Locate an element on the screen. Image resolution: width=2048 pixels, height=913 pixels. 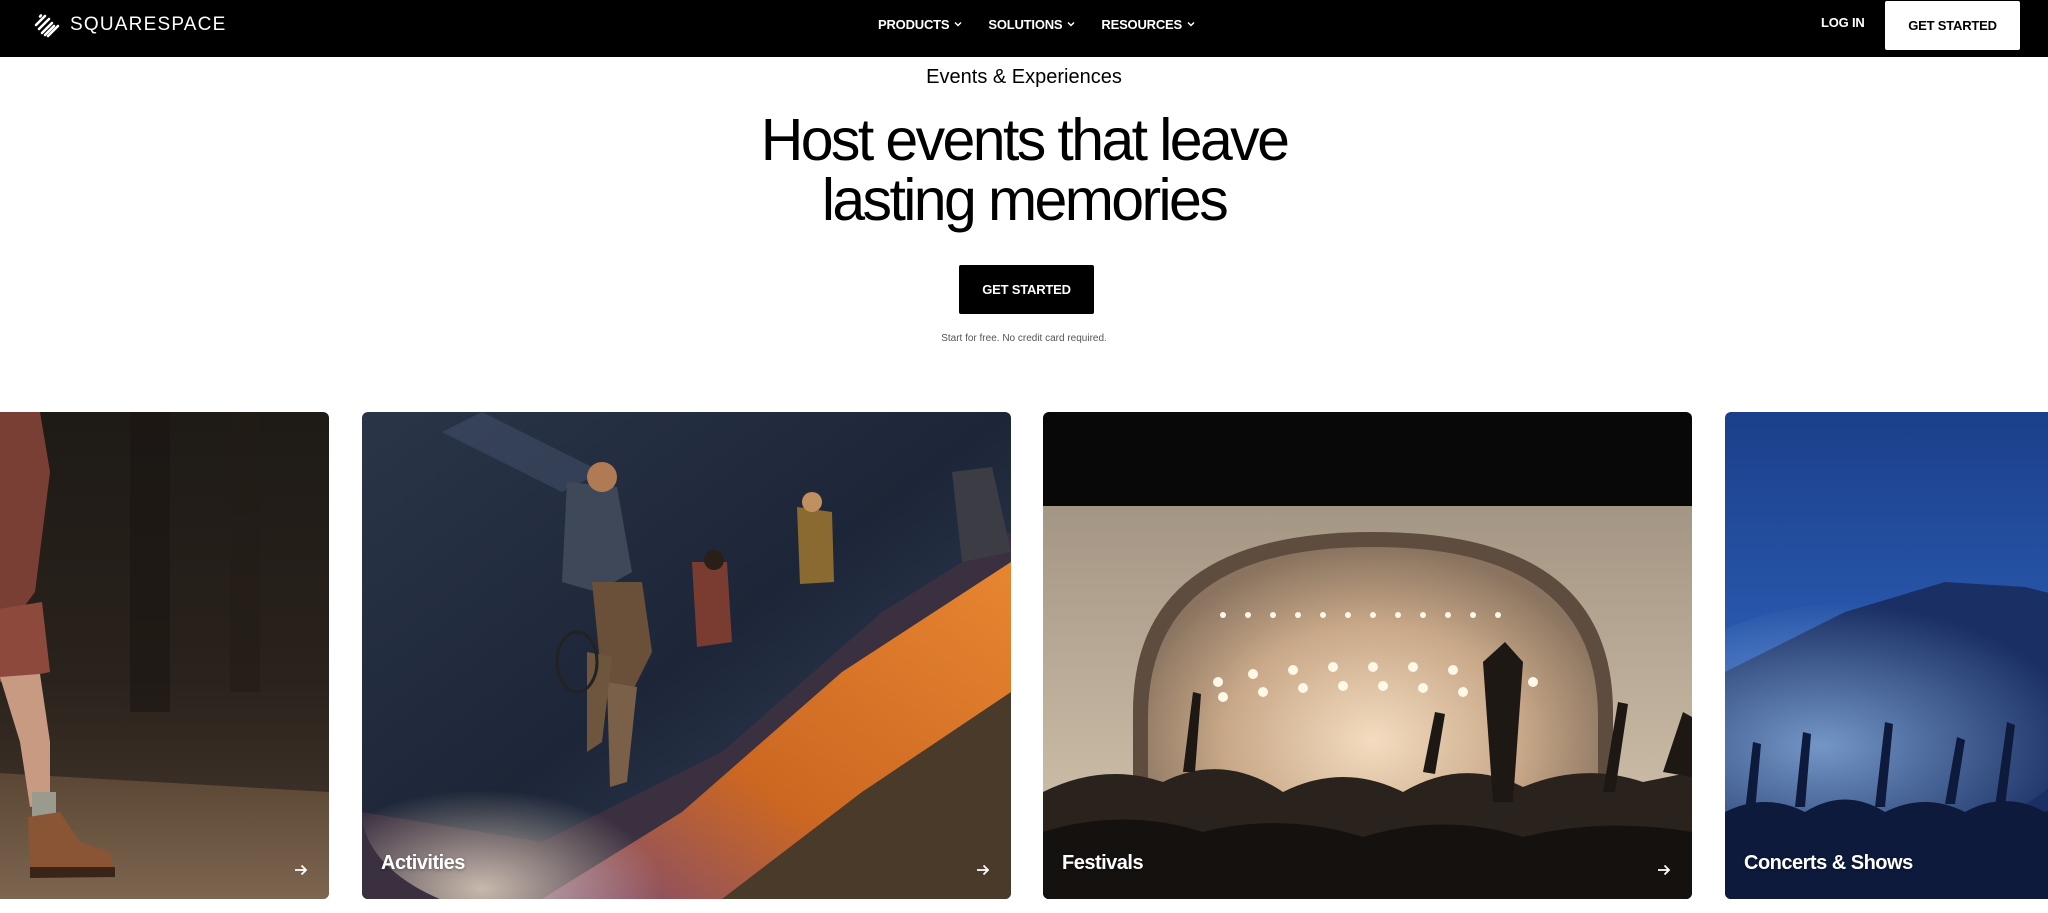
card-label: Festivals is located at coordinates (1103, 863).